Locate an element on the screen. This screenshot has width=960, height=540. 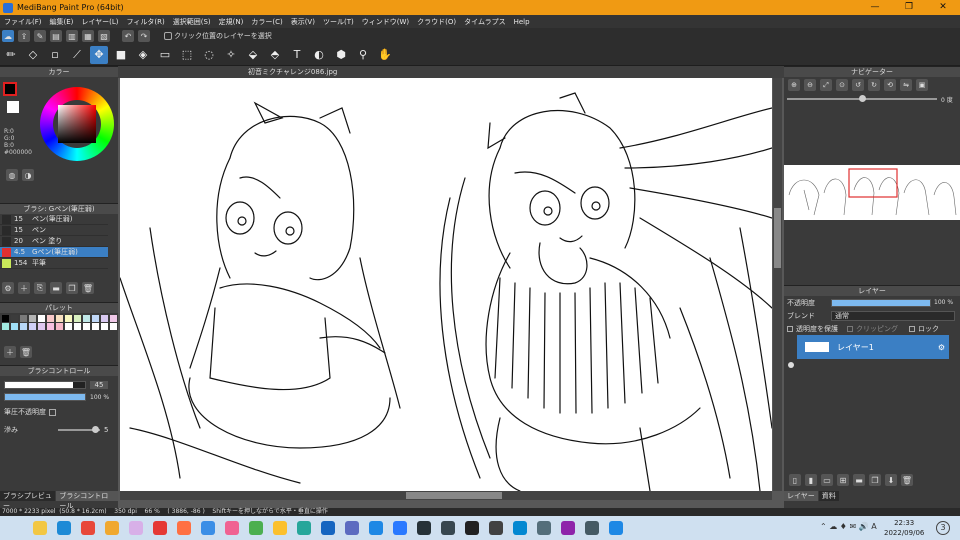
export-icon: ⇪ is located at coordinates (24, 36).